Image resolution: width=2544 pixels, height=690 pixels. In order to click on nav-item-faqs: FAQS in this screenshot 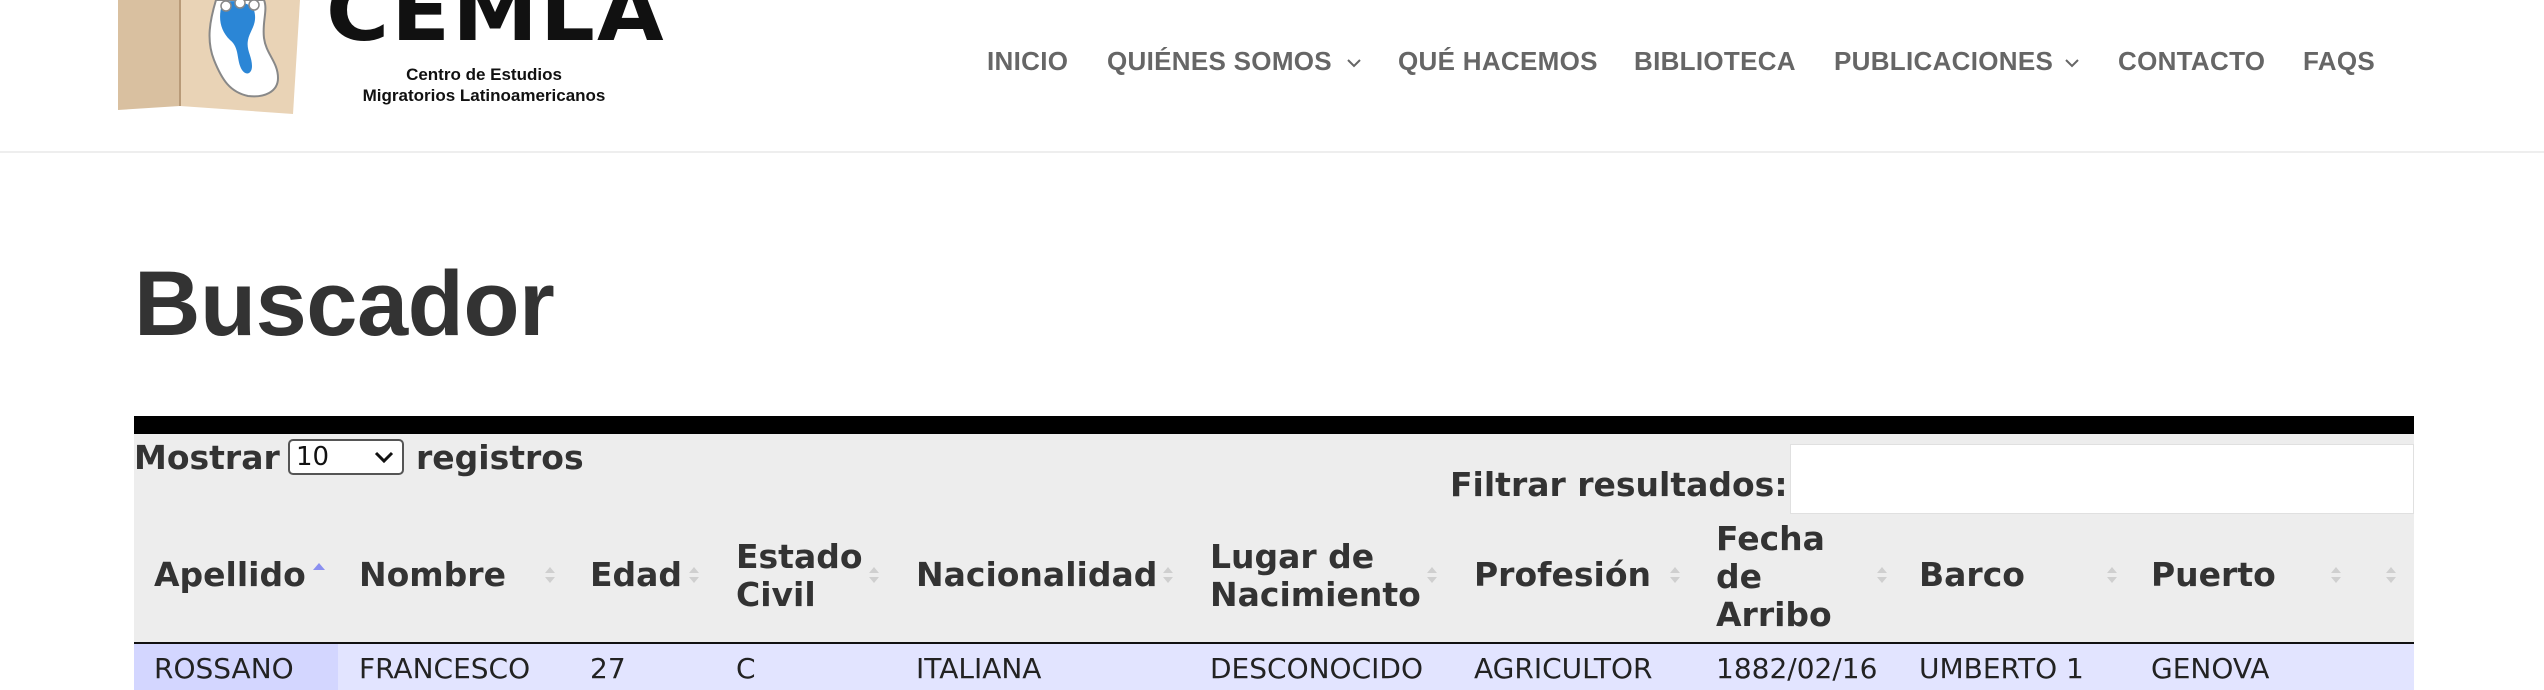, I will do `click(2339, 61)`.